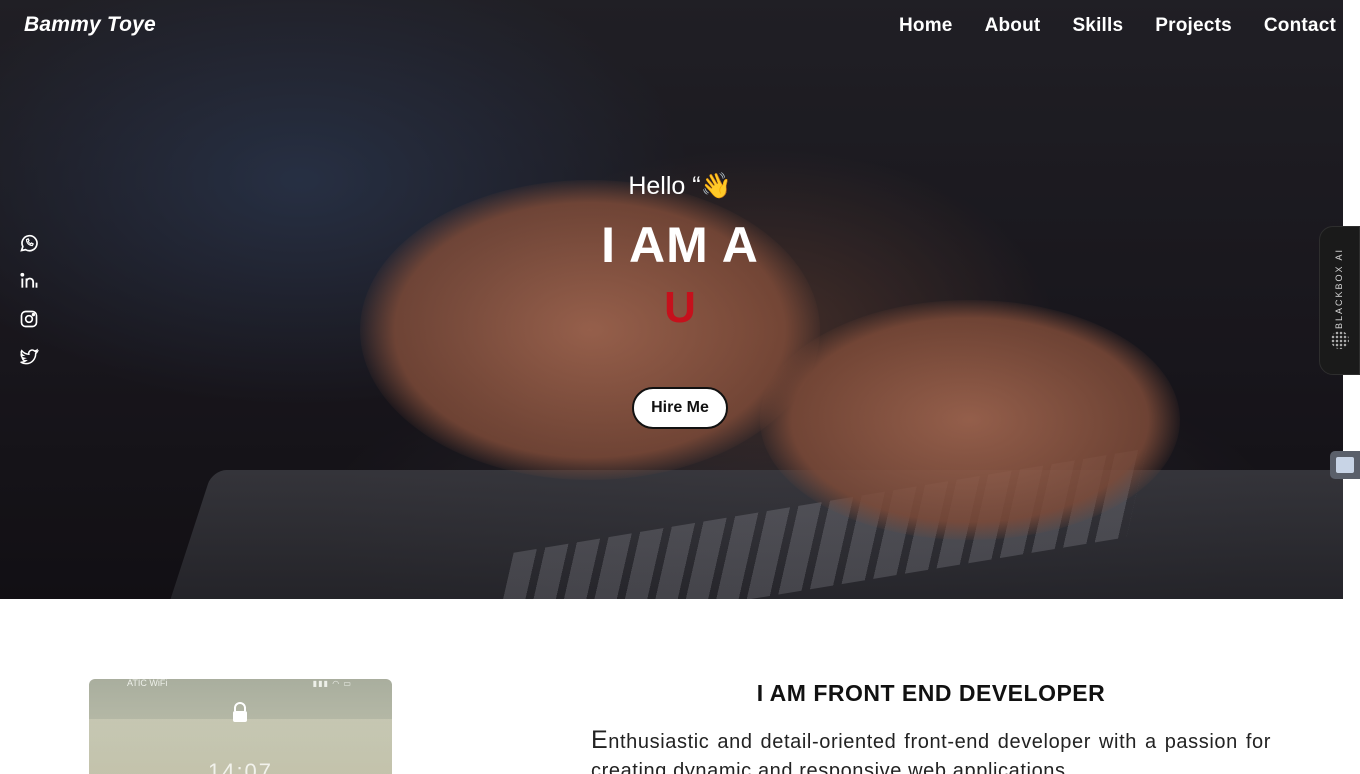 This screenshot has width=1360, height=774. What do you see at coordinates (1097, 26) in the screenshot?
I see `nav-skills: Skills` at bounding box center [1097, 26].